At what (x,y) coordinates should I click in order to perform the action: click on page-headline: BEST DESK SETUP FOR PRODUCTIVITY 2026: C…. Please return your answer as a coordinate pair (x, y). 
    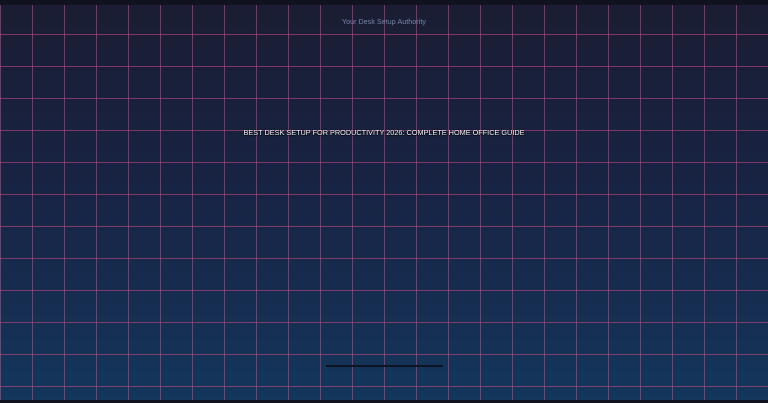
    Looking at the image, I should click on (384, 132).